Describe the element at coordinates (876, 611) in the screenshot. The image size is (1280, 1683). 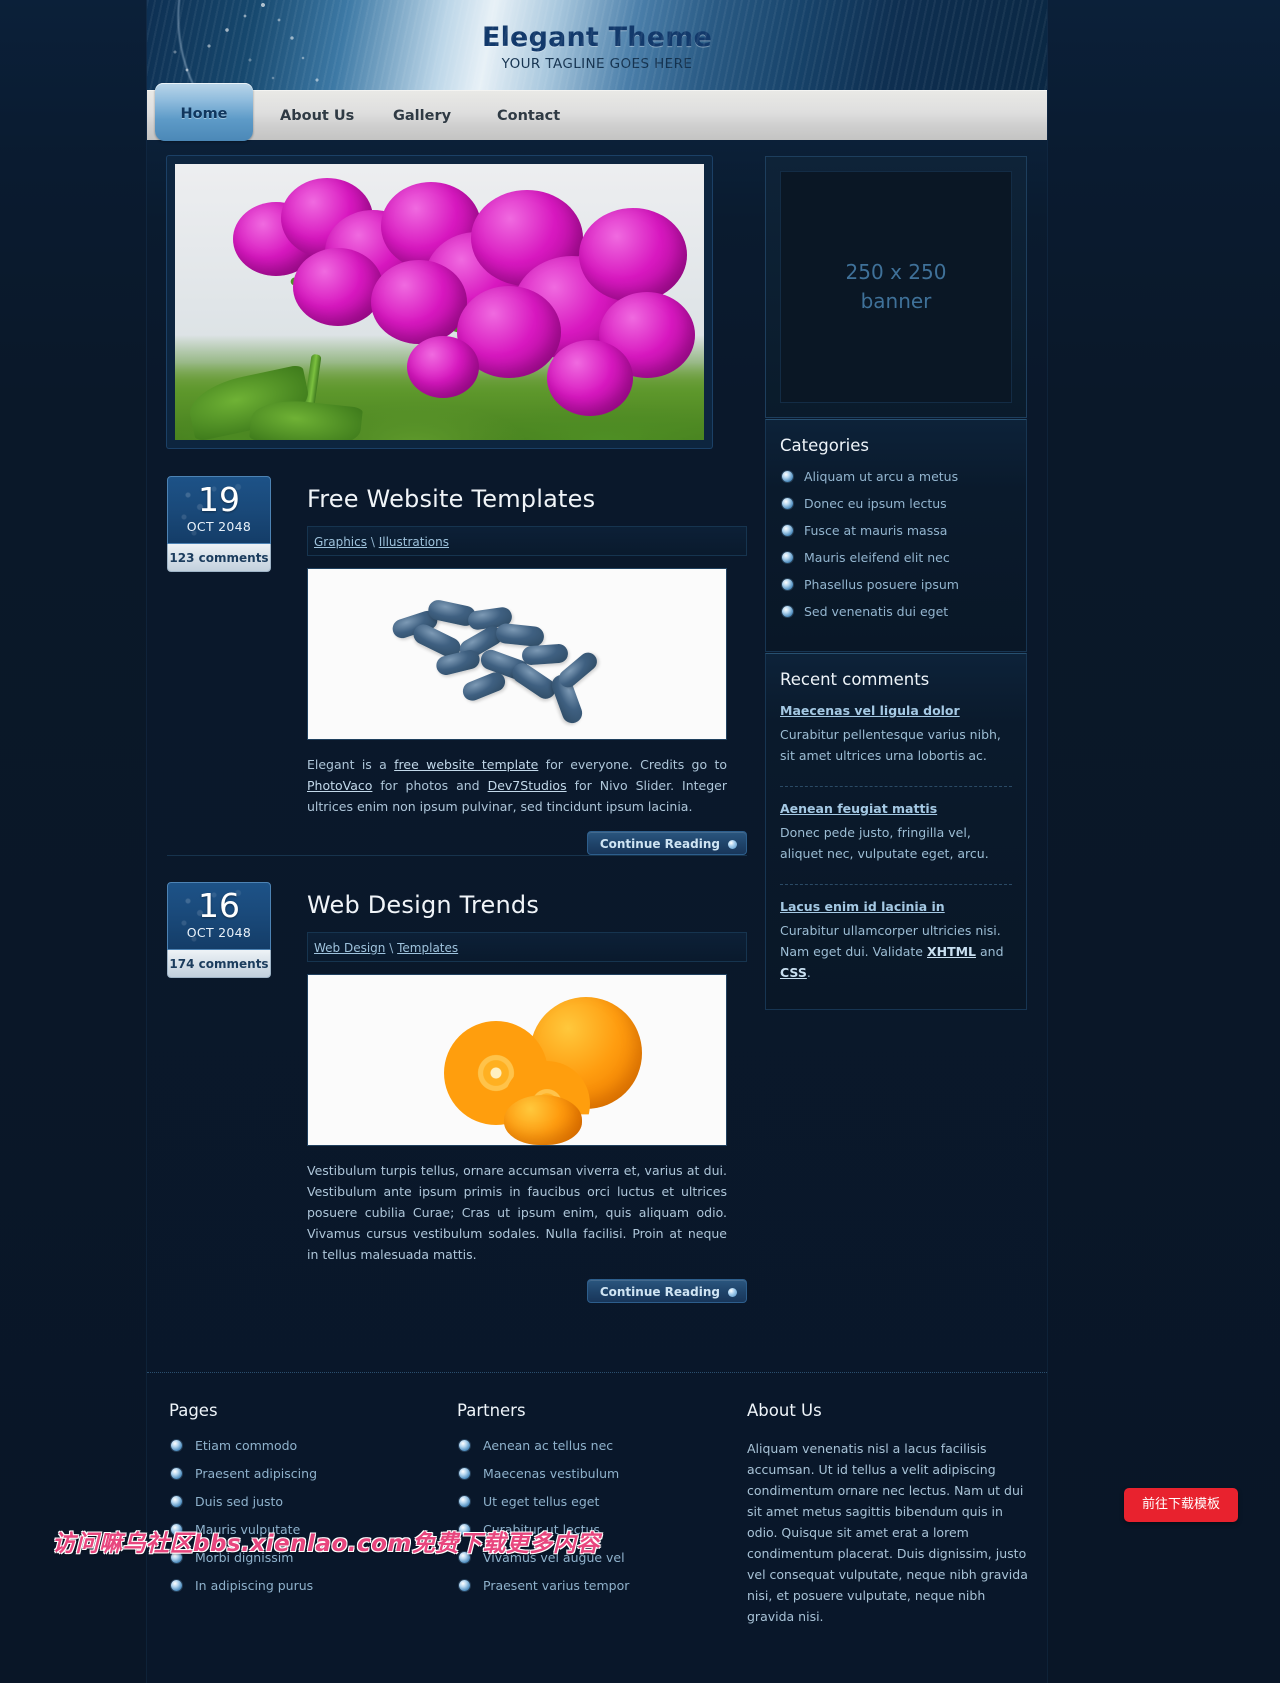
I see `category-label: Sed venenatis dui eget` at that location.